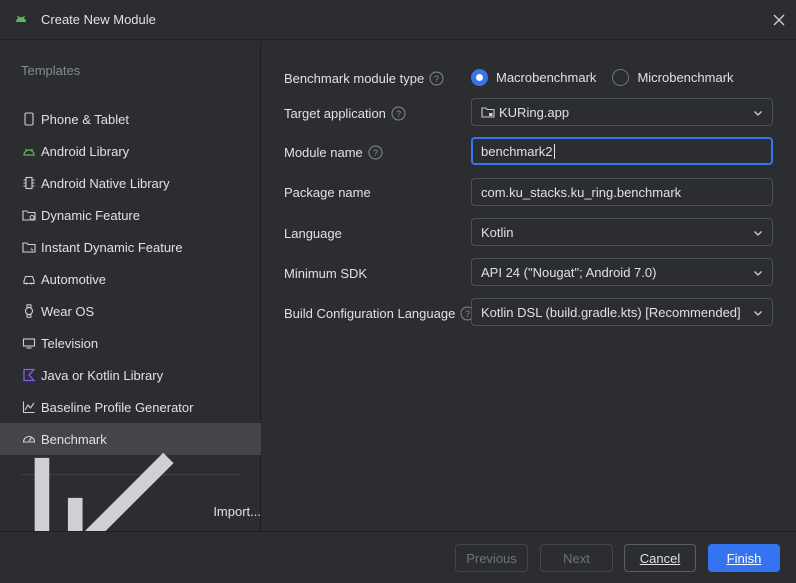 This screenshot has height=583, width=796. I want to click on sidebar-item-instant-dynamic-feature: Instant Dynamic Feature, so click(130, 247).